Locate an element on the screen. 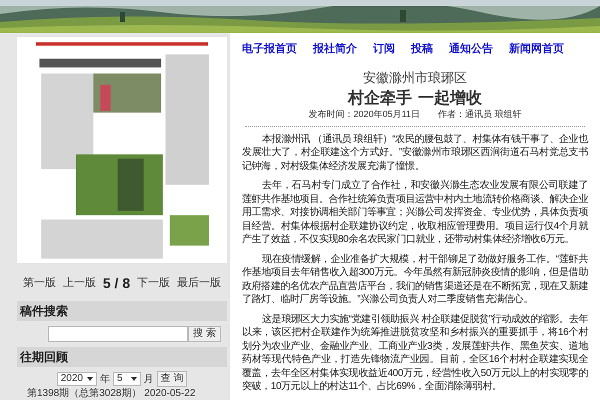 The image size is (600, 400). page-link: 下一版 is located at coordinates (153, 283).